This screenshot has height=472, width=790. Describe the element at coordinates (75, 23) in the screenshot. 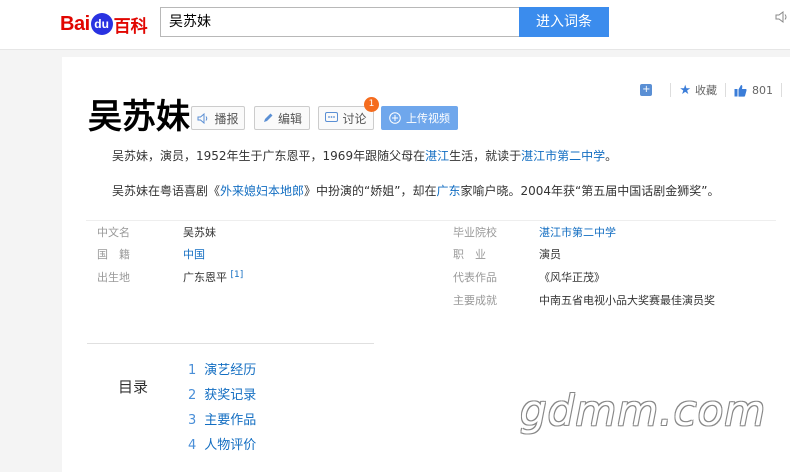

I see `logo-bai: Bai` at that location.